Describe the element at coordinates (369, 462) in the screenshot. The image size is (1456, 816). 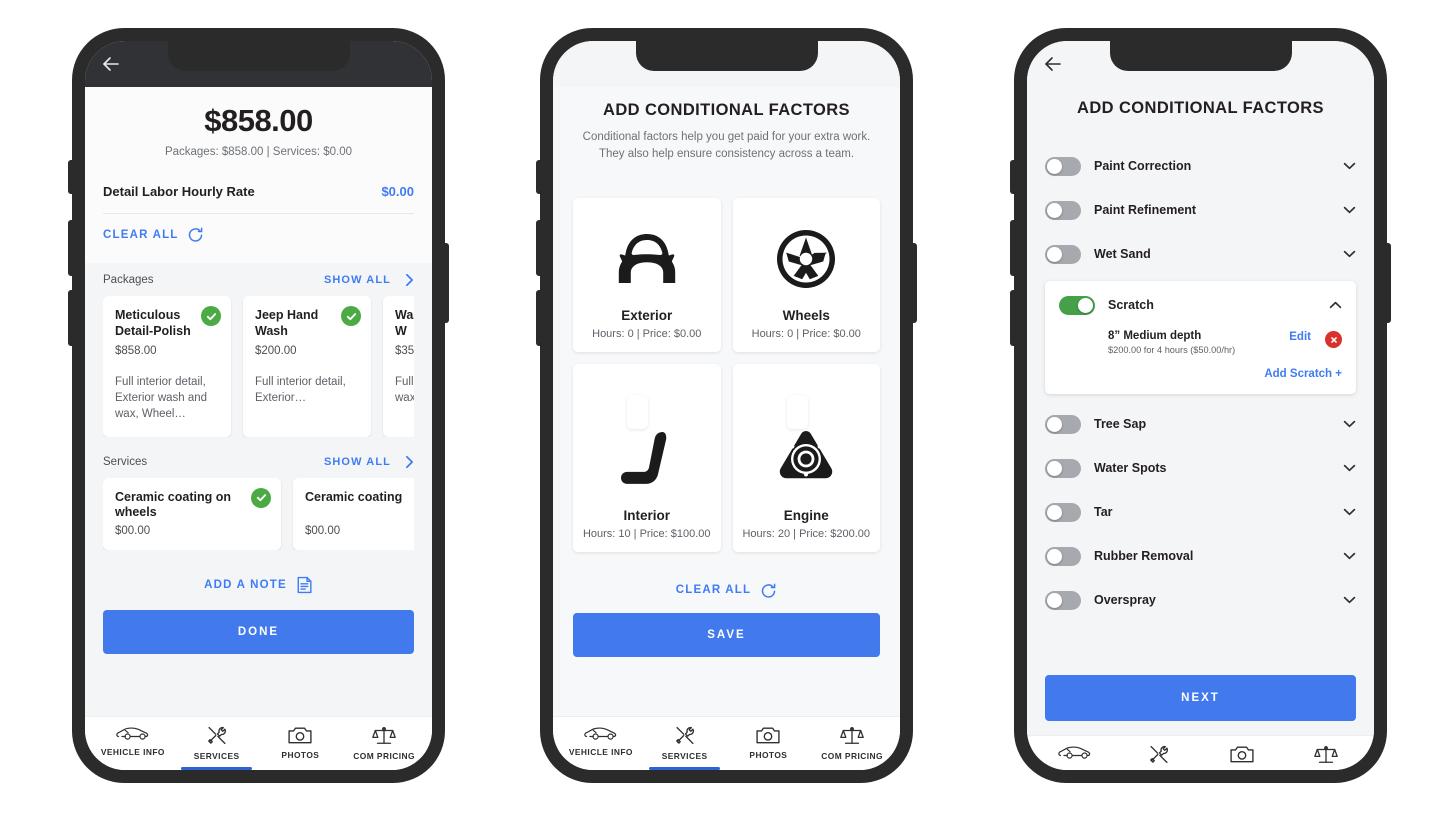
I see `services-show-all-button: SHOW ALL` at that location.